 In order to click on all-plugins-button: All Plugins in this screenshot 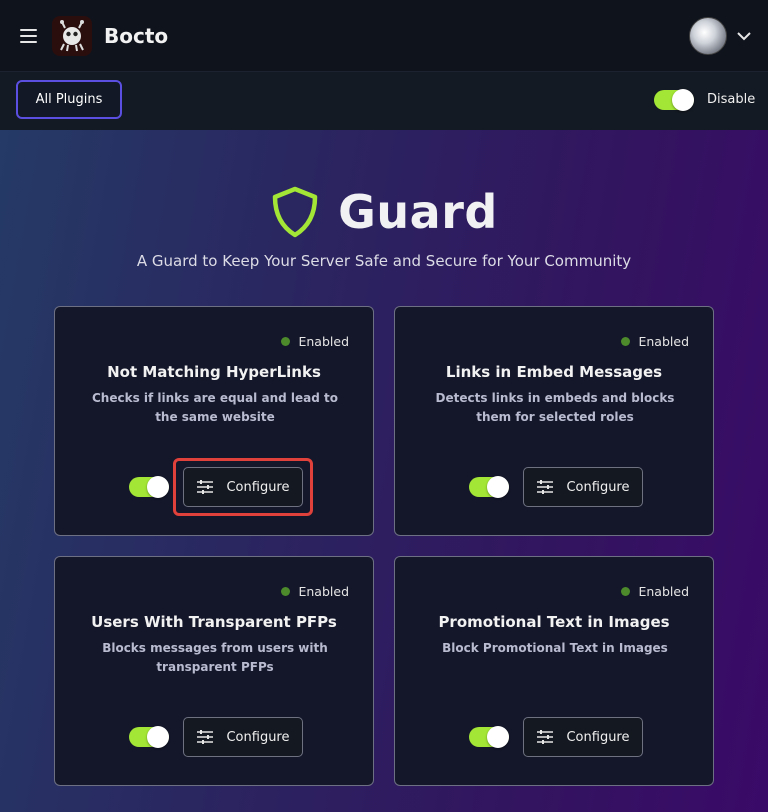, I will do `click(69, 99)`.